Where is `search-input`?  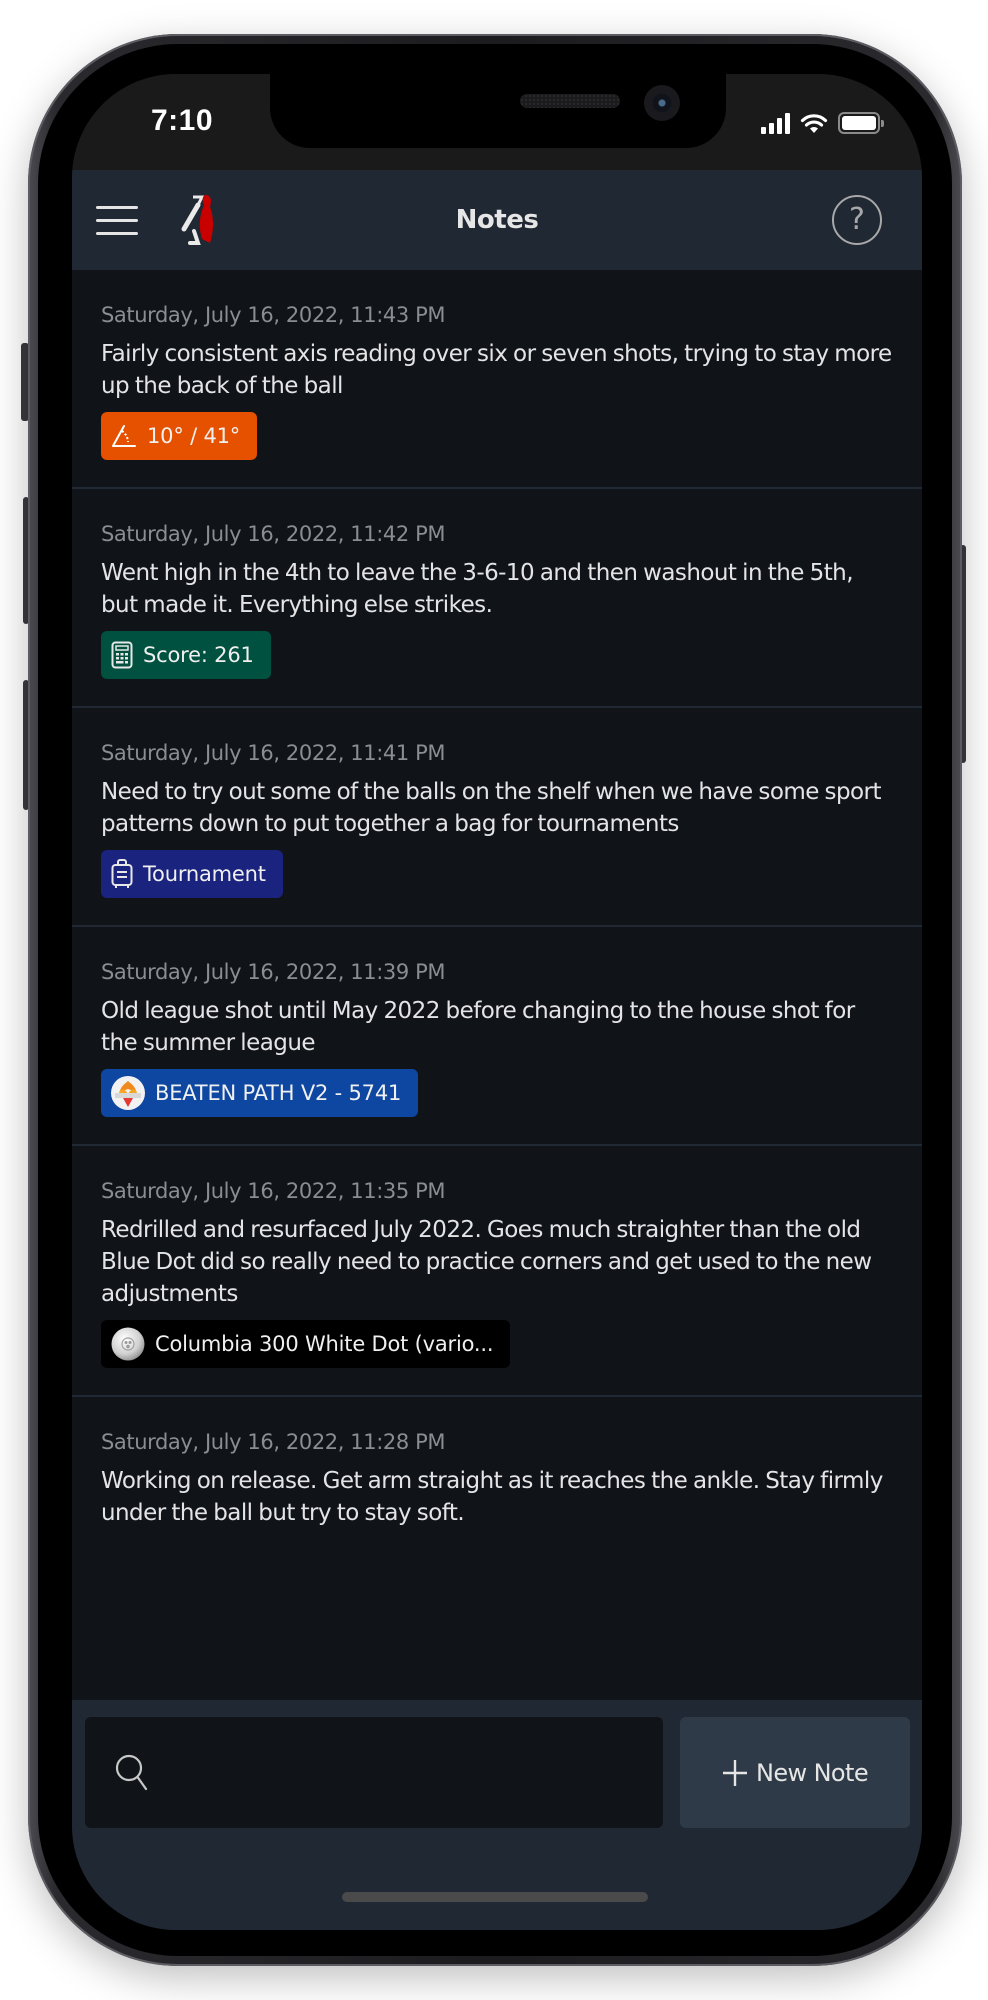
search-input is located at coordinates (413, 1772).